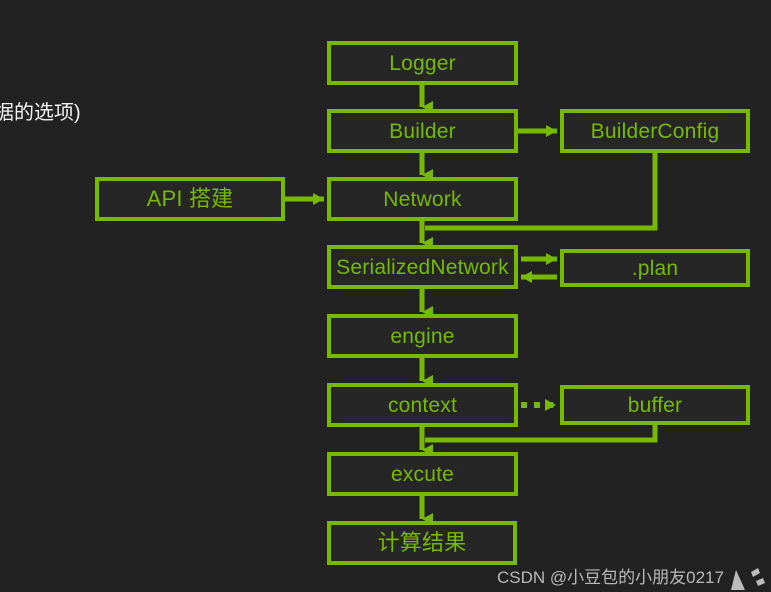 Image resolution: width=771 pixels, height=592 pixels. What do you see at coordinates (748, 579) in the screenshot?
I see `csdn-logo-icon` at bounding box center [748, 579].